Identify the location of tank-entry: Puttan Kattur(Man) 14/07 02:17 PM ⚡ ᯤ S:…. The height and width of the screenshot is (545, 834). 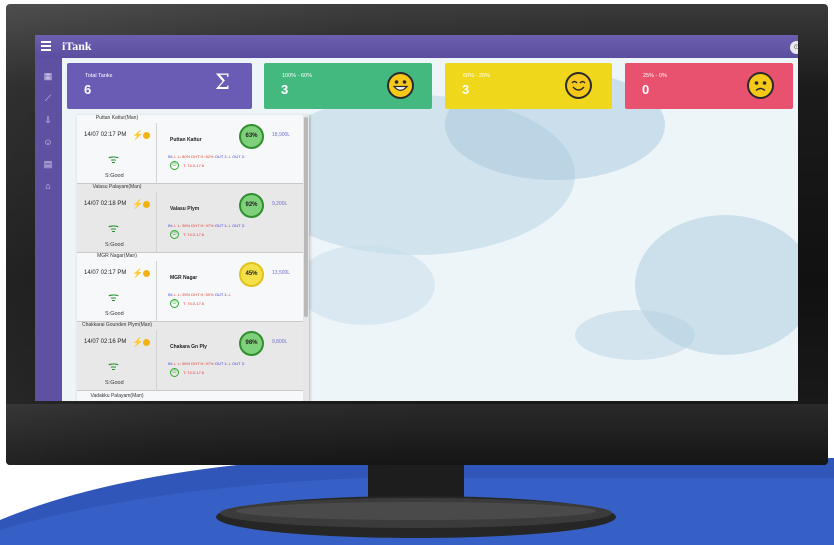
(190, 149).